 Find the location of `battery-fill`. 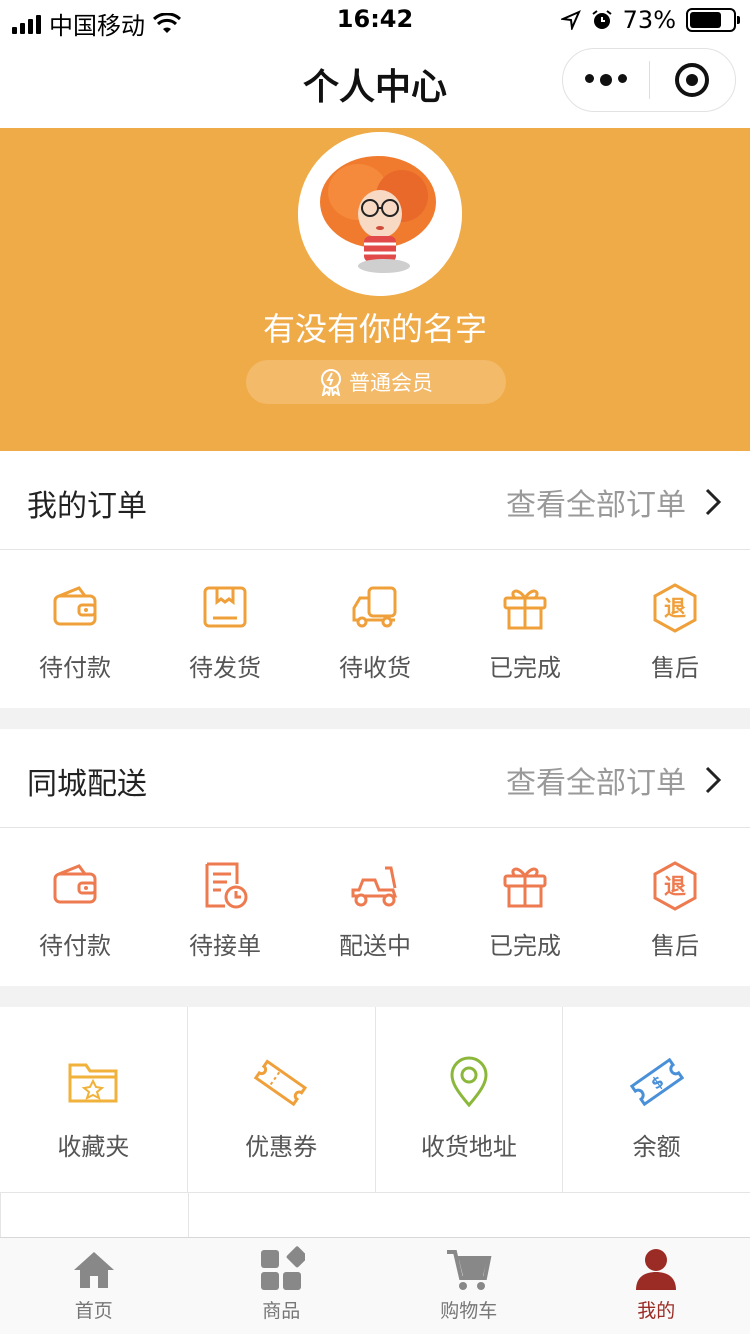

battery-fill is located at coordinates (705, 20).